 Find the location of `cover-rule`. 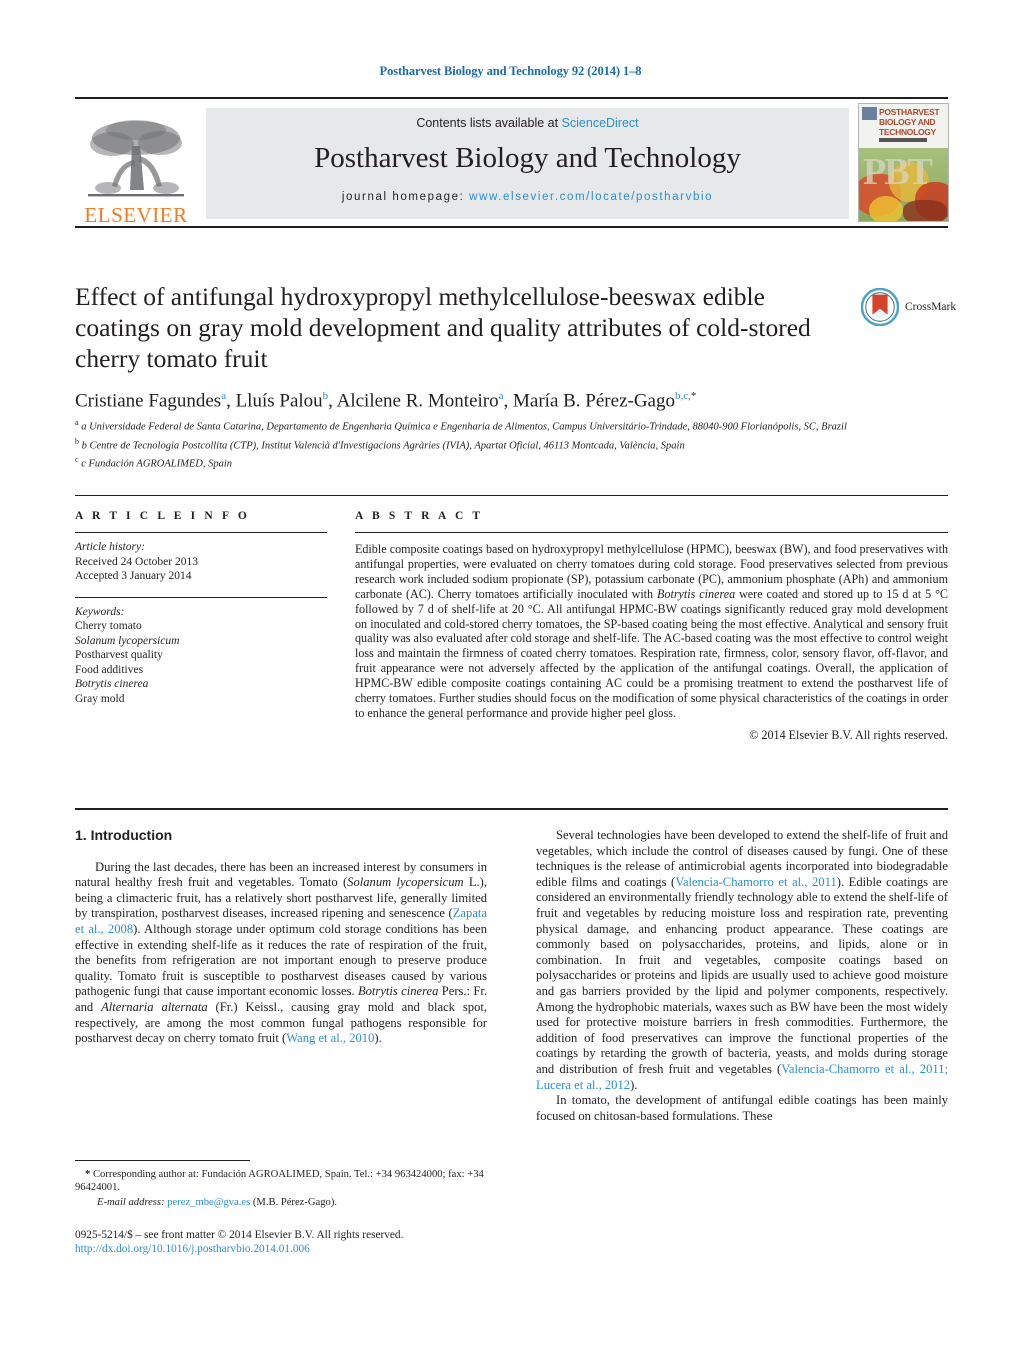

cover-rule is located at coordinates (903, 140).